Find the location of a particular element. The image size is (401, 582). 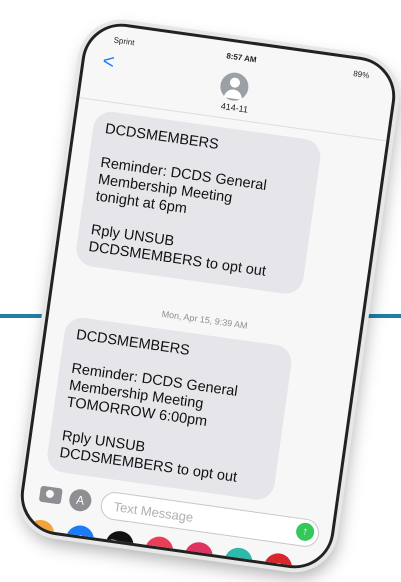

carrier-label: Sprint is located at coordinates (124, 41).